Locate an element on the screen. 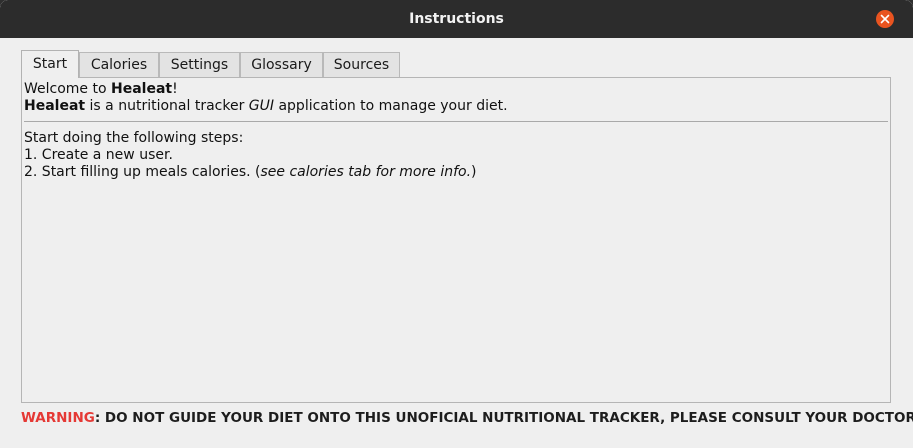 Image resolution: width=913 pixels, height=448 pixels. description-suffix: application to manage your diet. is located at coordinates (391, 106).